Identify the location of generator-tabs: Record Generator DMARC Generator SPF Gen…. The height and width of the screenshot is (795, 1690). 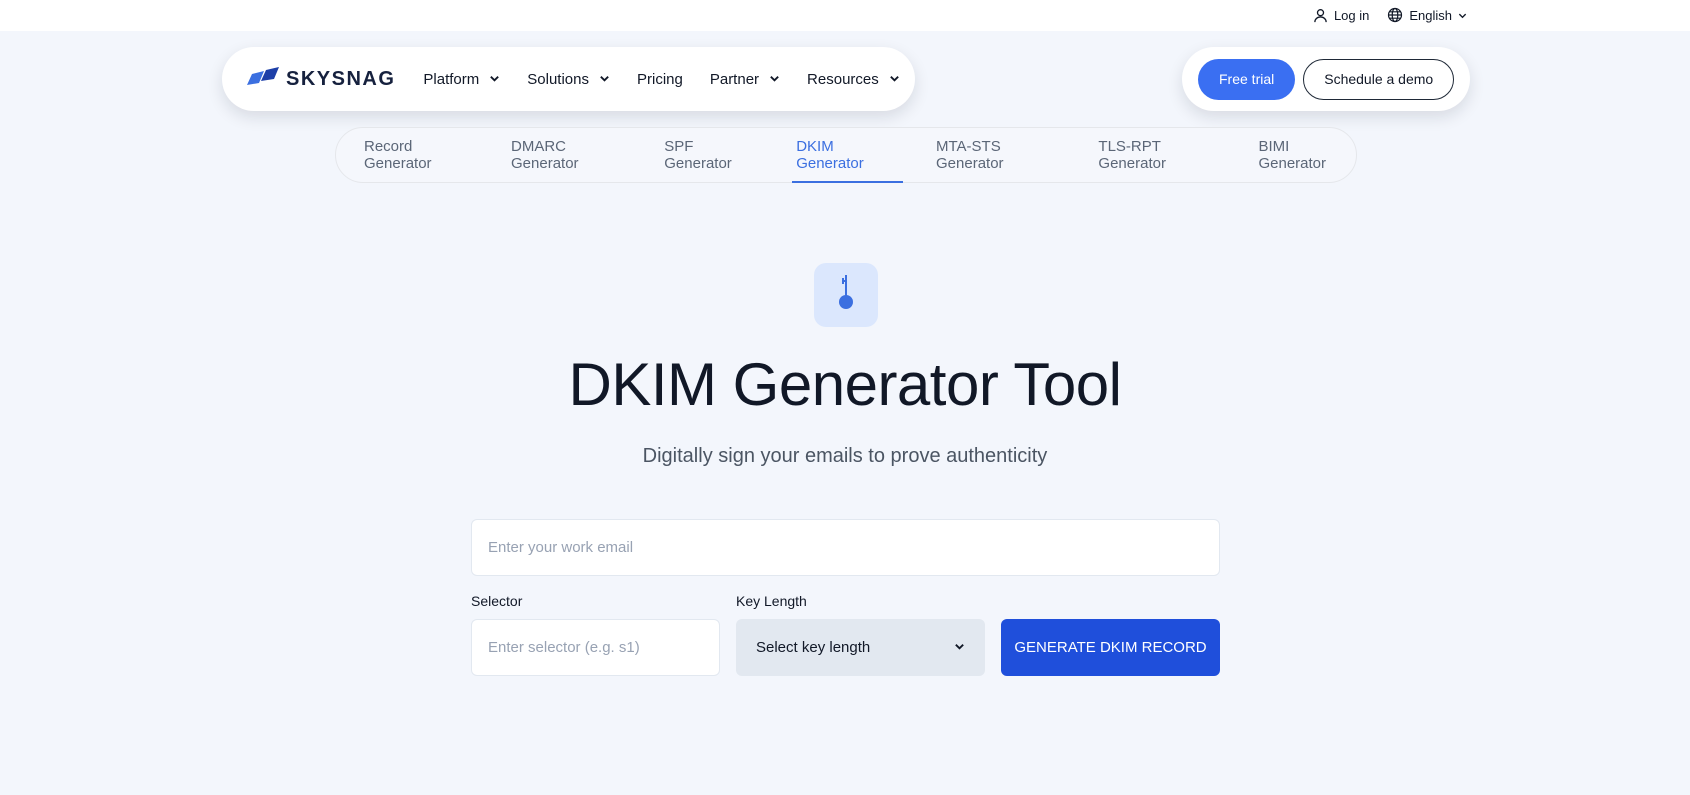
(846, 155).